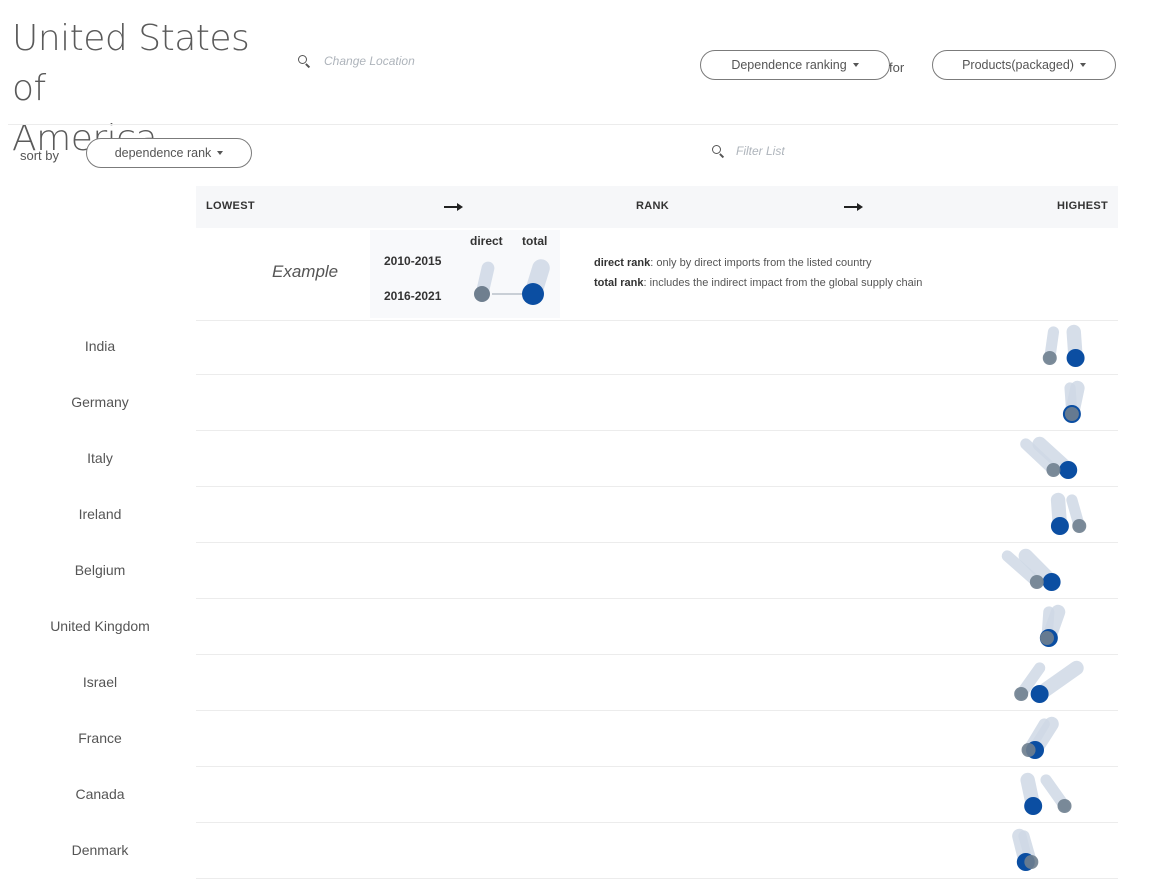 The width and height of the screenshot is (1170, 879). Describe the element at coordinates (482, 294) in the screenshot. I see `legend-direct-dot` at that location.